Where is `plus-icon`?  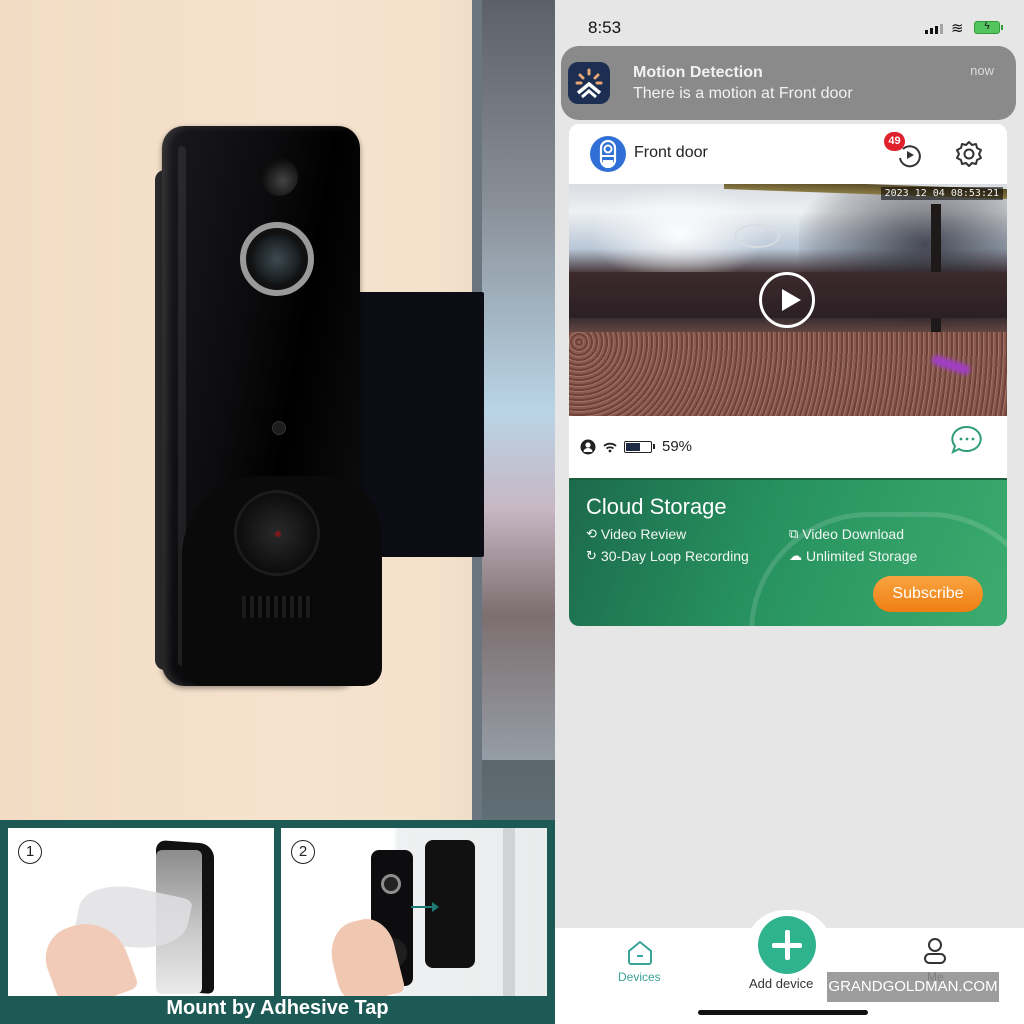
plus-icon is located at coordinates (787, 945).